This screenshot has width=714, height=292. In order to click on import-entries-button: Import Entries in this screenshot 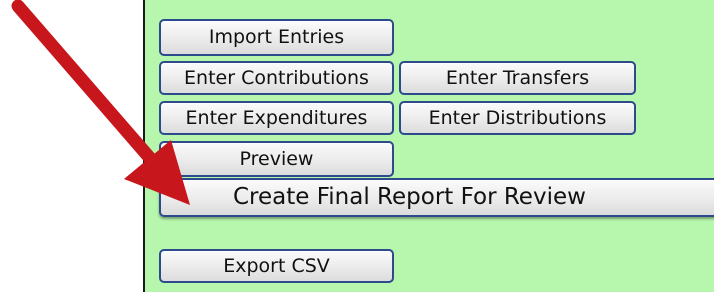, I will do `click(276, 37)`.